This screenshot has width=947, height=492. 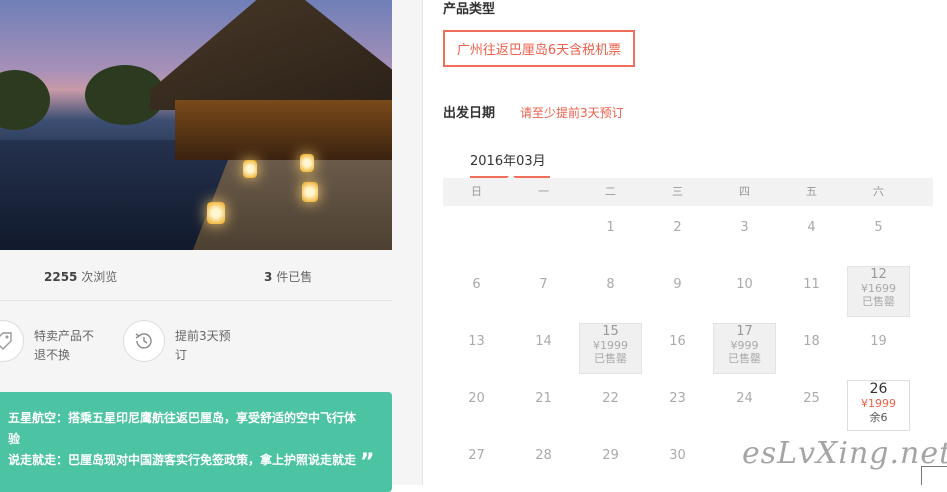 I want to click on calendar-day: 5, so click(x=878, y=227).